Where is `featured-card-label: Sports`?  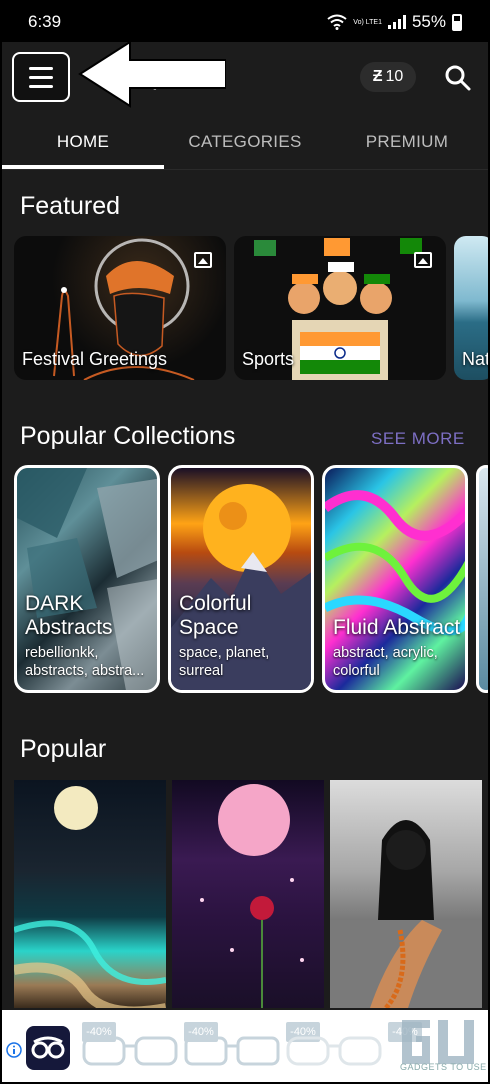
featured-card-label: Sports is located at coordinates (268, 359).